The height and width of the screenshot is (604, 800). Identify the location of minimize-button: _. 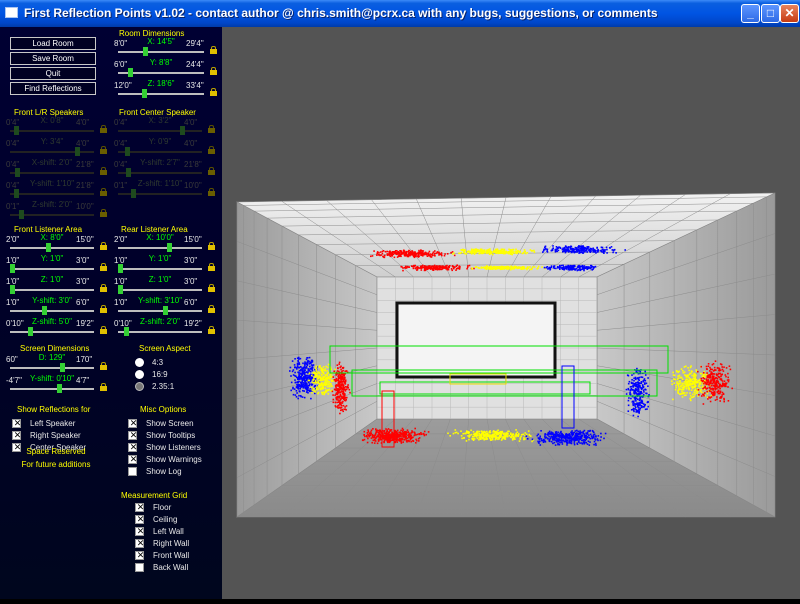
(750, 13).